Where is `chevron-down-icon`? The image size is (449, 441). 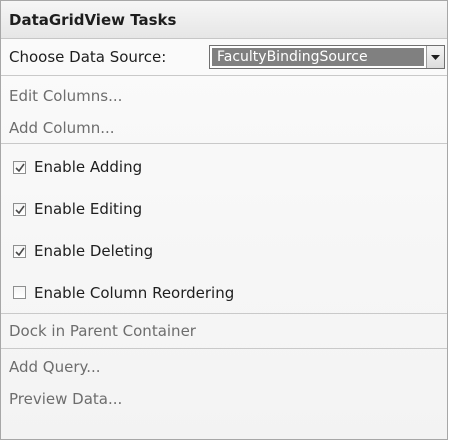 chevron-down-icon is located at coordinates (435, 57).